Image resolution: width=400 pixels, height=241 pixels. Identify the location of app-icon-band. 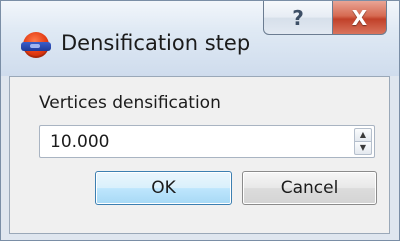
(36, 46).